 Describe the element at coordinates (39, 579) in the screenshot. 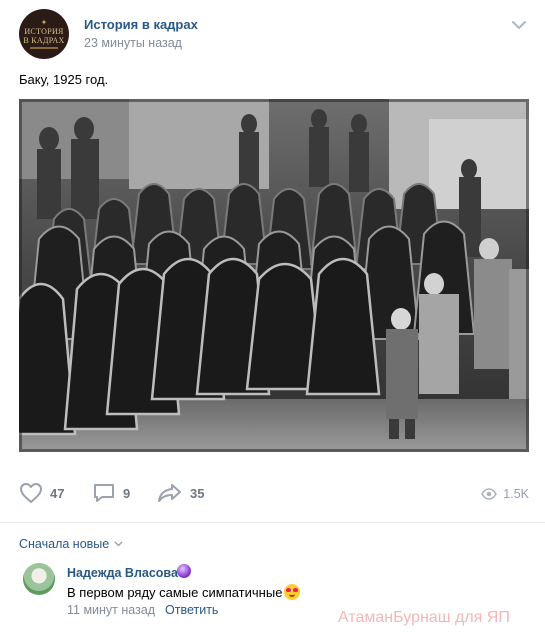

I see `commenter-avatar` at that location.